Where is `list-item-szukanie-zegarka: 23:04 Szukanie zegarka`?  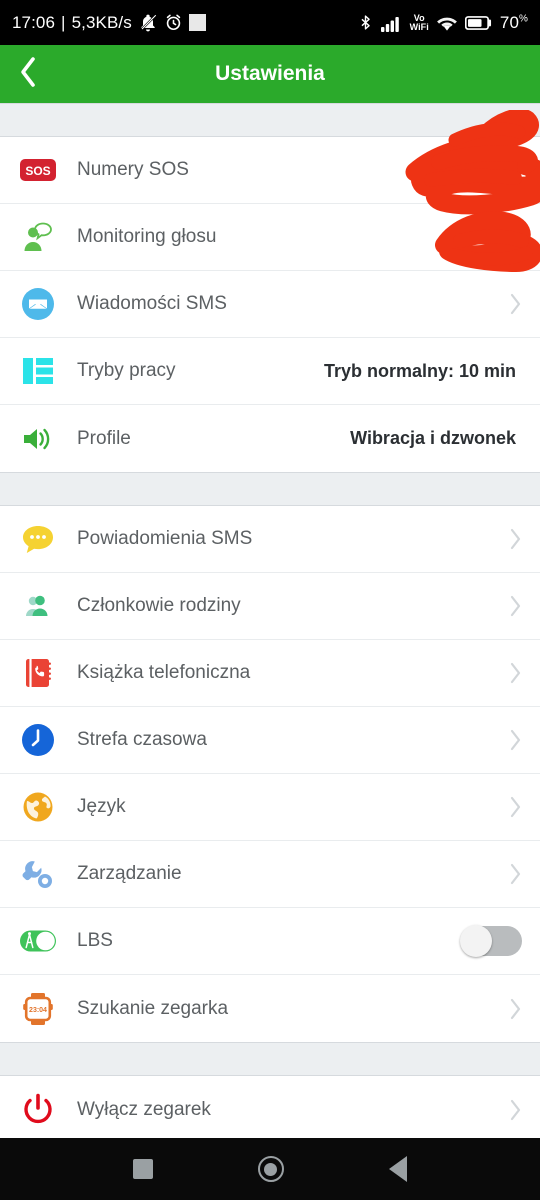
list-item-szukanie-zegarka: 23:04 Szukanie zegarka is located at coordinates (270, 1008).